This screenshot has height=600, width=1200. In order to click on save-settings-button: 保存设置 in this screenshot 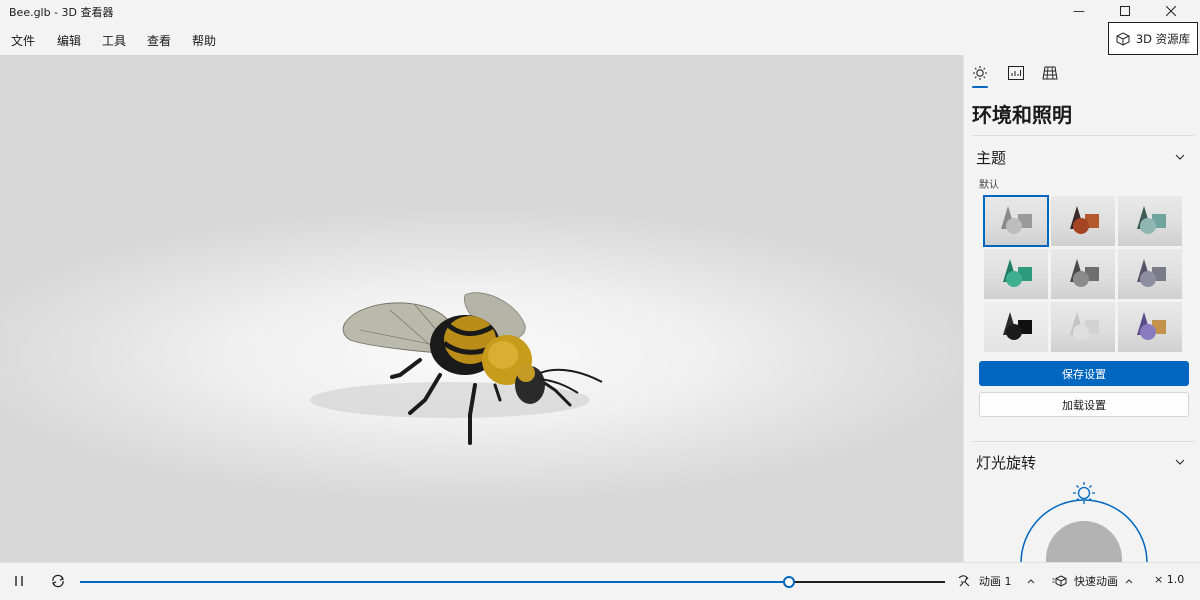, I will do `click(1084, 373)`.